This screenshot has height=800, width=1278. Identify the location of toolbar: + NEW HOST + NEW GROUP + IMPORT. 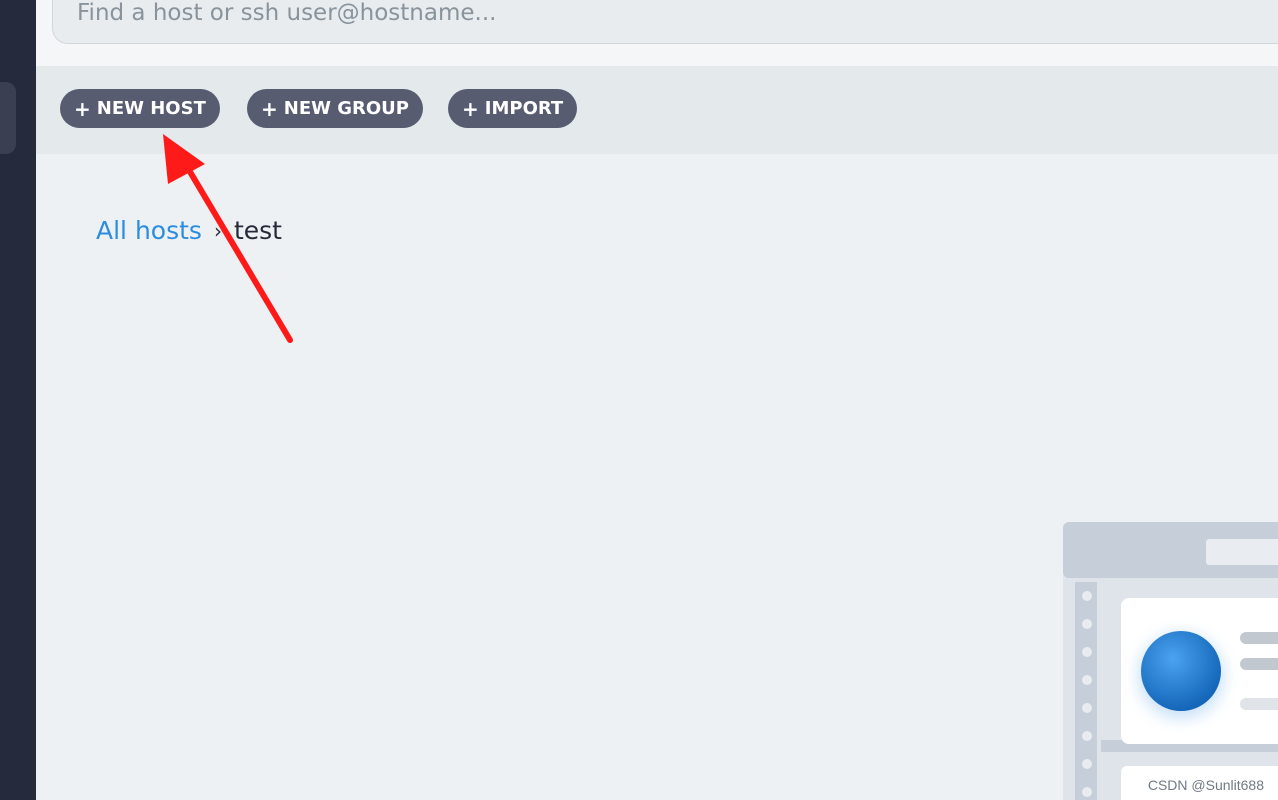
(657, 110).